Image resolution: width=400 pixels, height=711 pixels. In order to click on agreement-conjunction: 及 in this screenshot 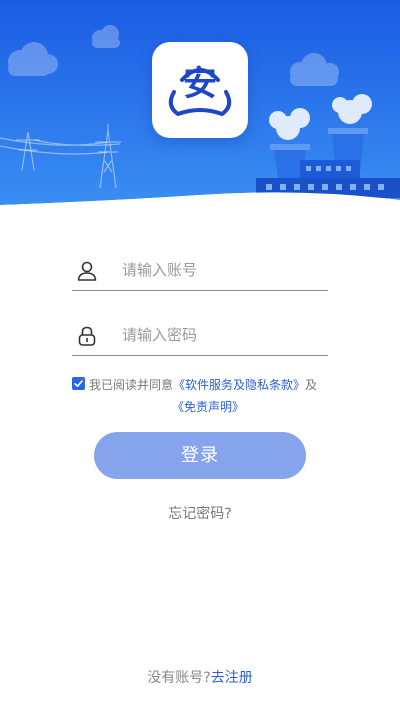, I will do `click(311, 385)`.